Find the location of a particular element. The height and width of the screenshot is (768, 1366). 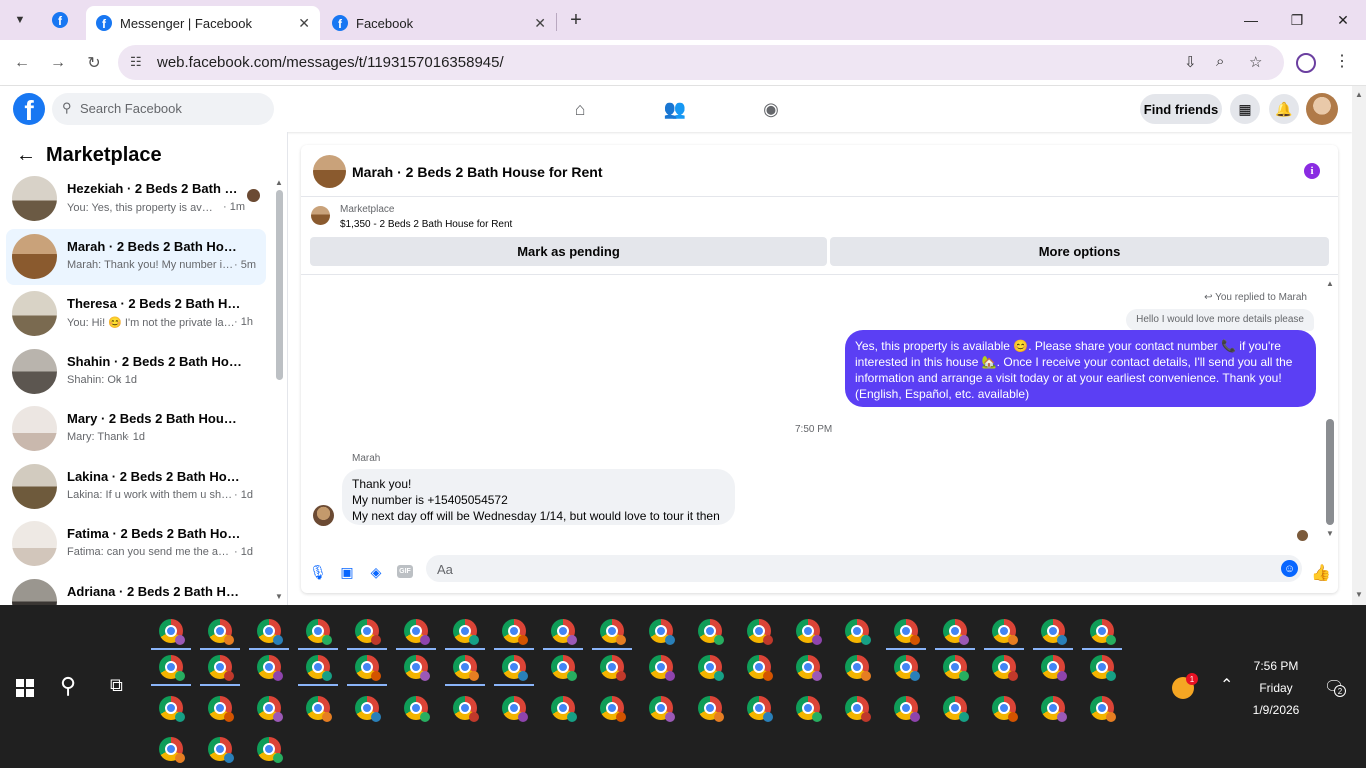

message-input: Aa ☺ is located at coordinates (864, 568).